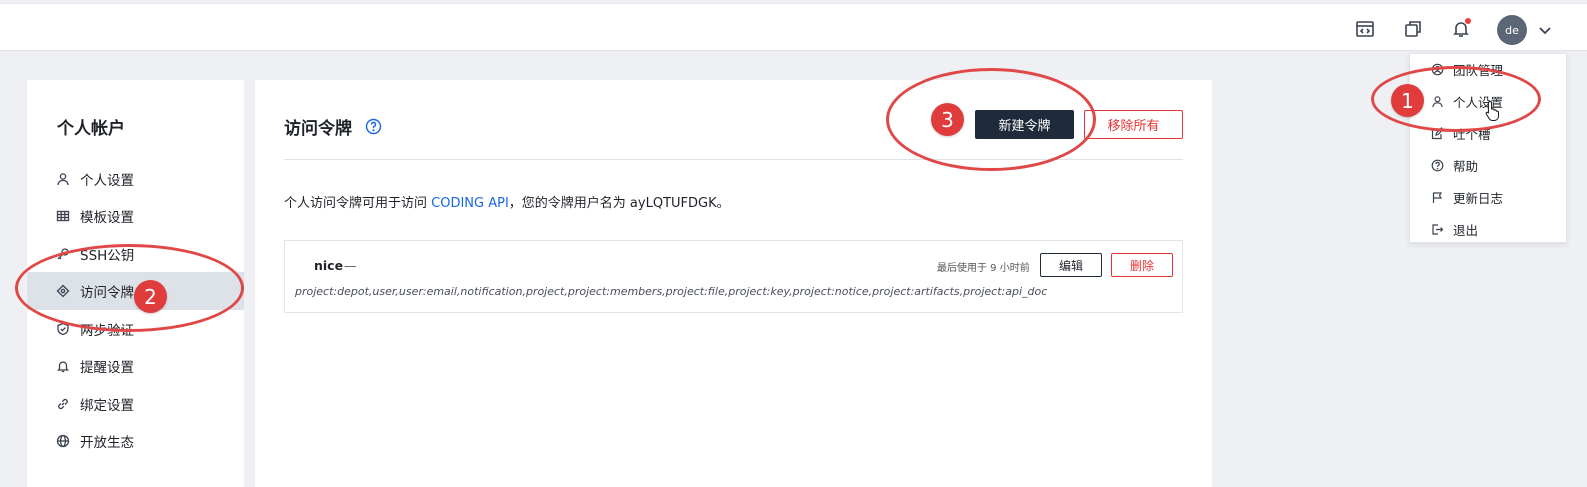 This screenshot has width=1587, height=487. What do you see at coordinates (1489, 229) in the screenshot?
I see `menu-item-logout: 退出` at bounding box center [1489, 229].